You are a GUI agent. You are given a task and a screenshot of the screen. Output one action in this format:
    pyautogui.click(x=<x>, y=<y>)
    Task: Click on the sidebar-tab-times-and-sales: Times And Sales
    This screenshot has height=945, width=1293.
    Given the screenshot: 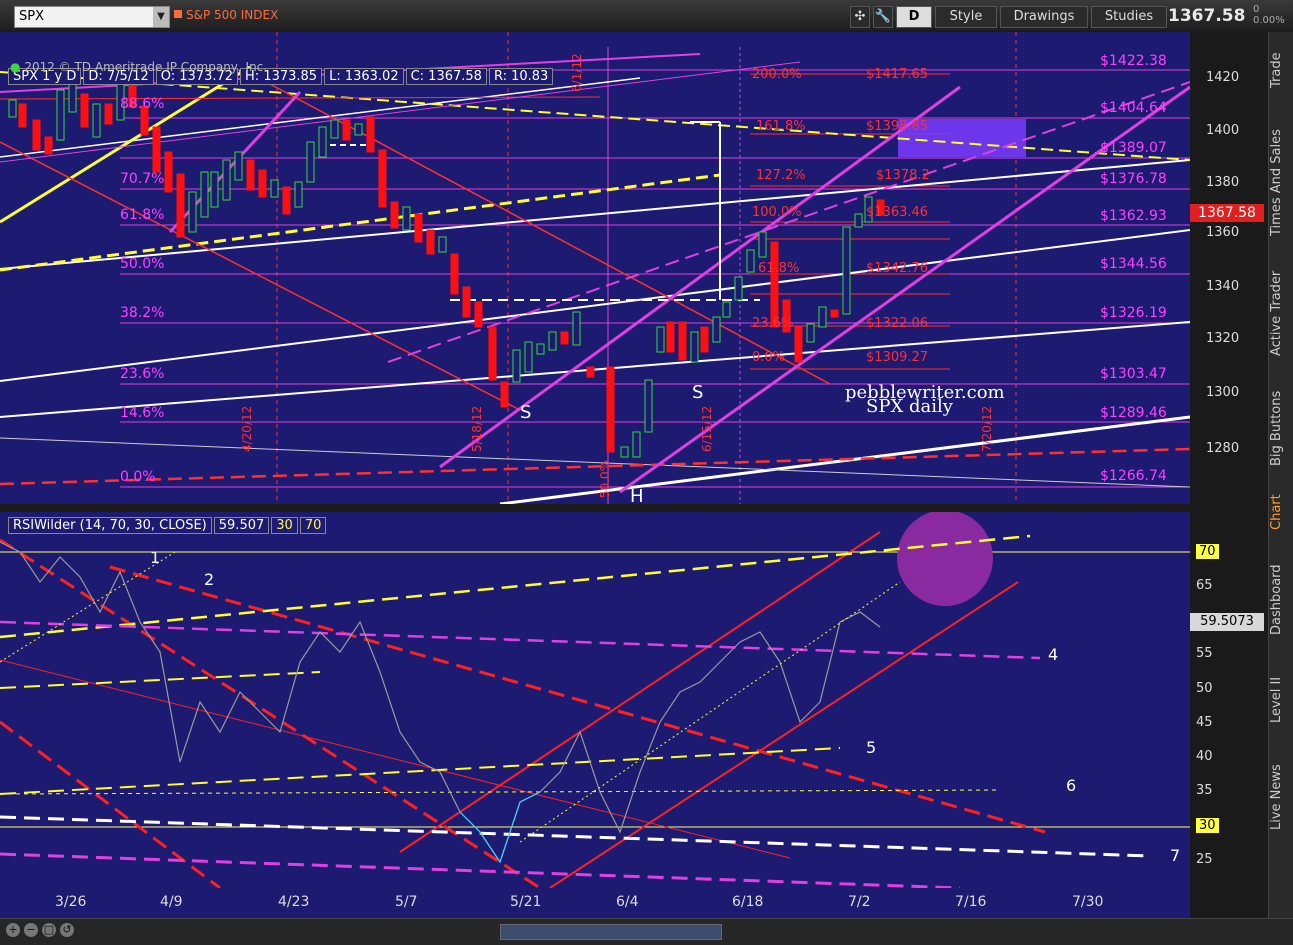 What is the action you would take?
    pyautogui.click(x=1281, y=183)
    